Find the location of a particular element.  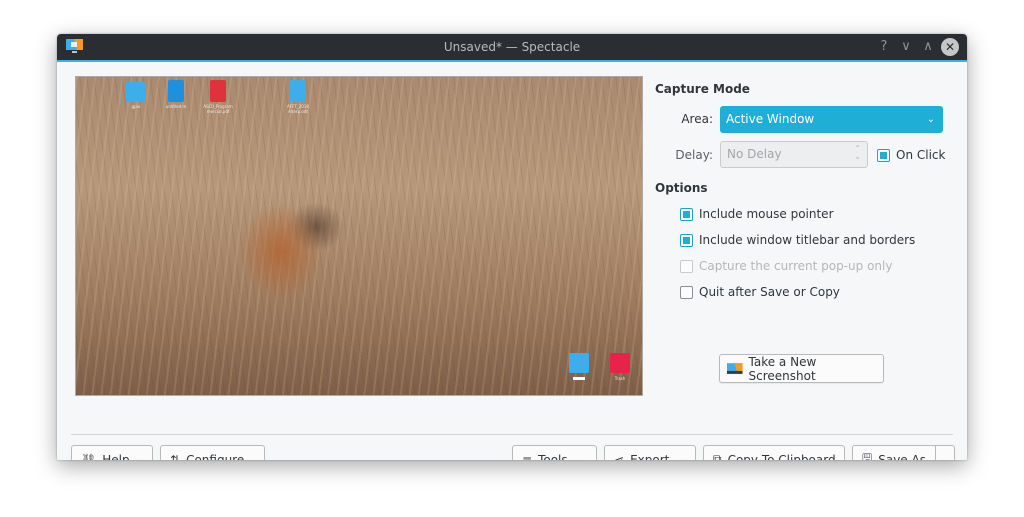

take-new-screenshot-button: Take a New Screenshot is located at coordinates (801, 368).